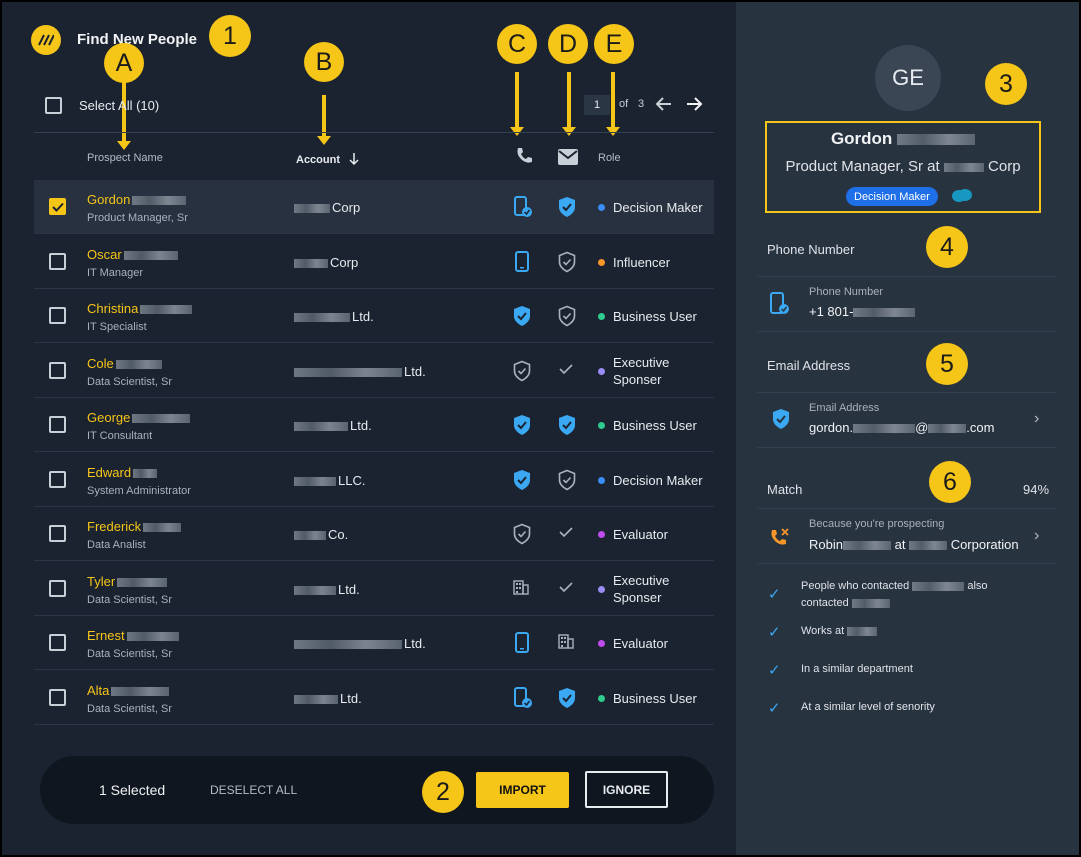  What do you see at coordinates (902, 427) in the screenshot?
I see `email-value: gordon. @ .com` at bounding box center [902, 427].